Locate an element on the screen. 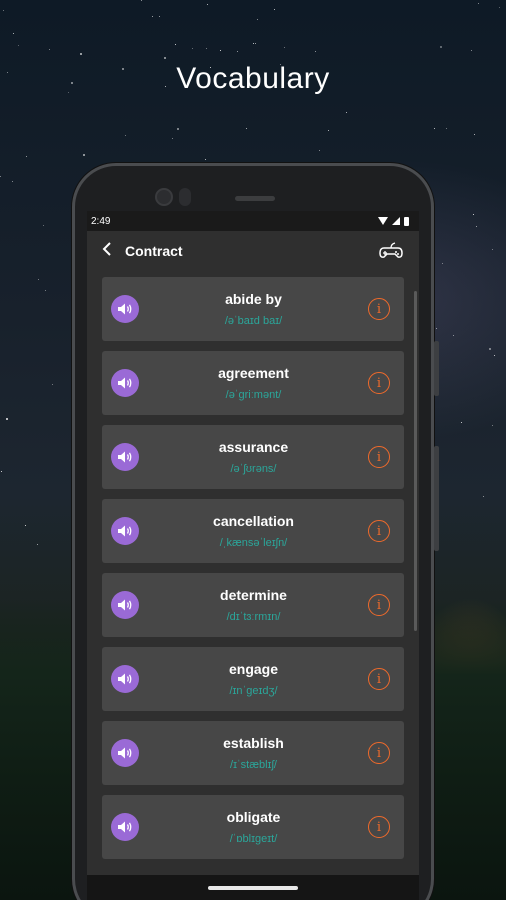 The image size is (506, 900). word-phonetic: /ɪnˈɡeɪdʒ/ is located at coordinates (253, 691).